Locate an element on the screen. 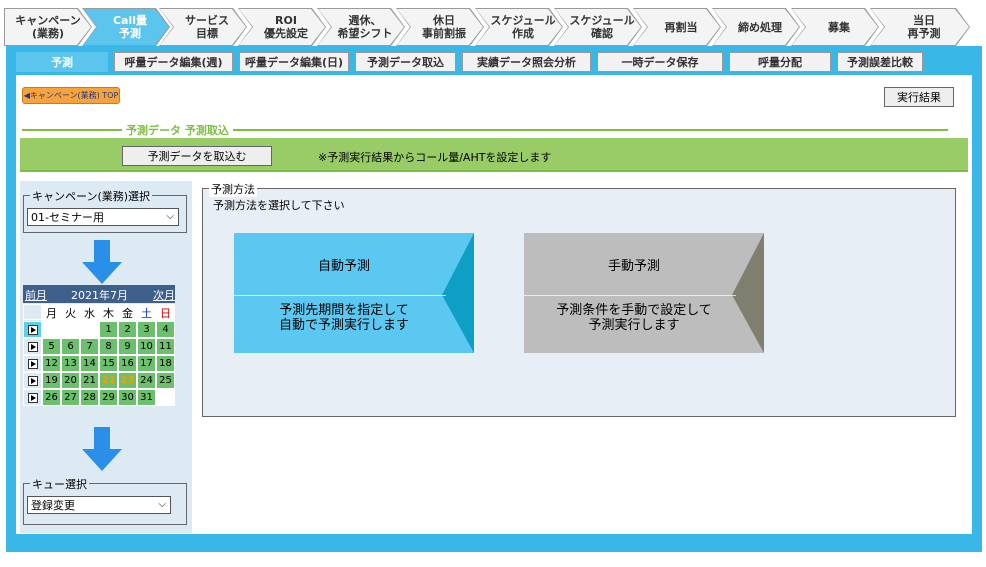 This screenshot has width=986, height=567. campaign-fieldset: キャンペーン(業務)選択 01-セミナー用 ⌵ is located at coordinates (105, 210).